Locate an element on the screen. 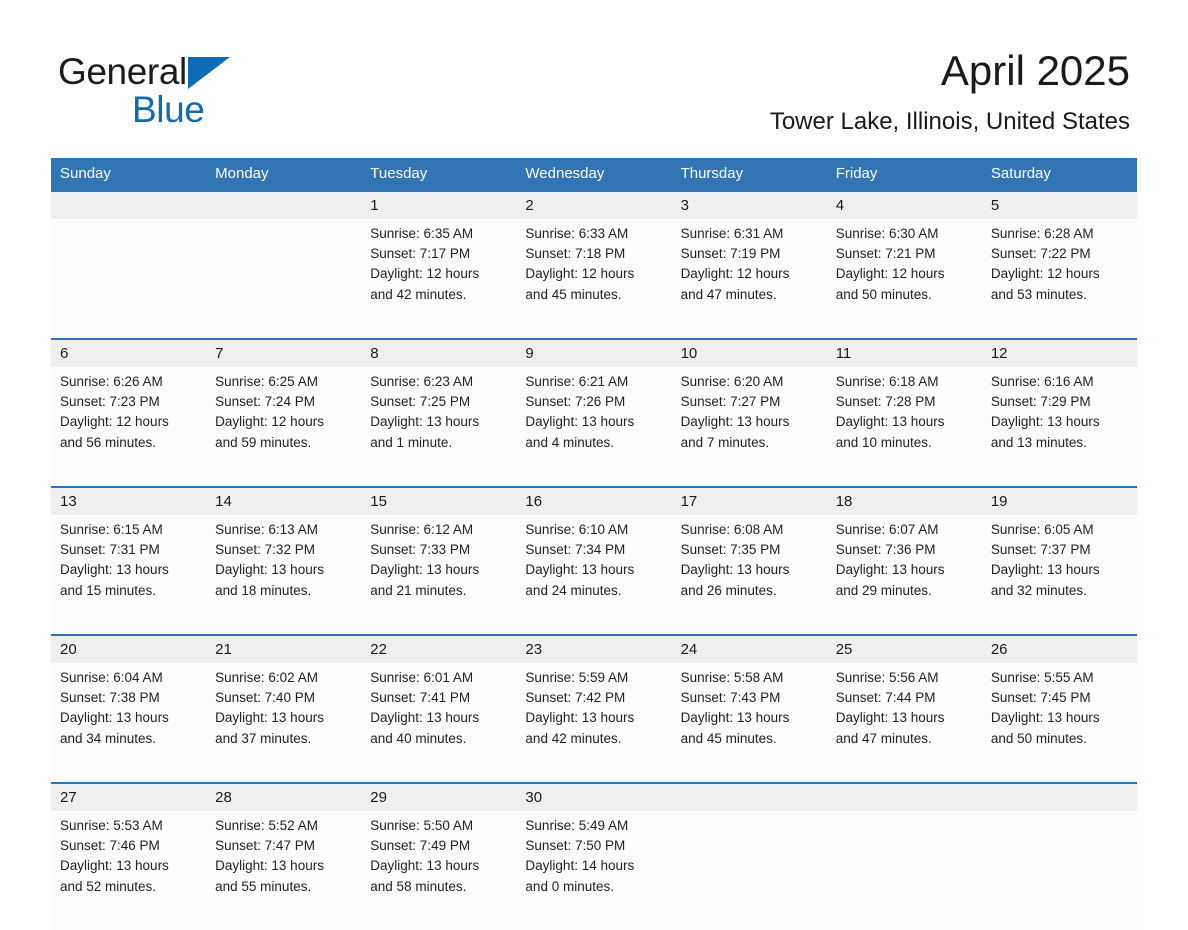 The image size is (1188, 930). day-detail-line: and 24 minutes. is located at coordinates (573, 590).